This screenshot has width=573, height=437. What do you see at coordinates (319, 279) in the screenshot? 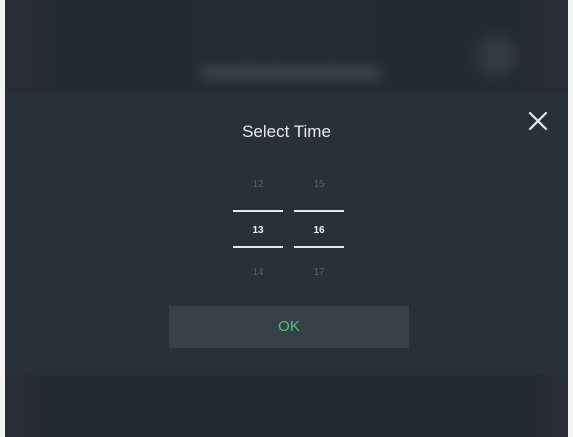
I see `minute-next-value: 17` at bounding box center [319, 279].